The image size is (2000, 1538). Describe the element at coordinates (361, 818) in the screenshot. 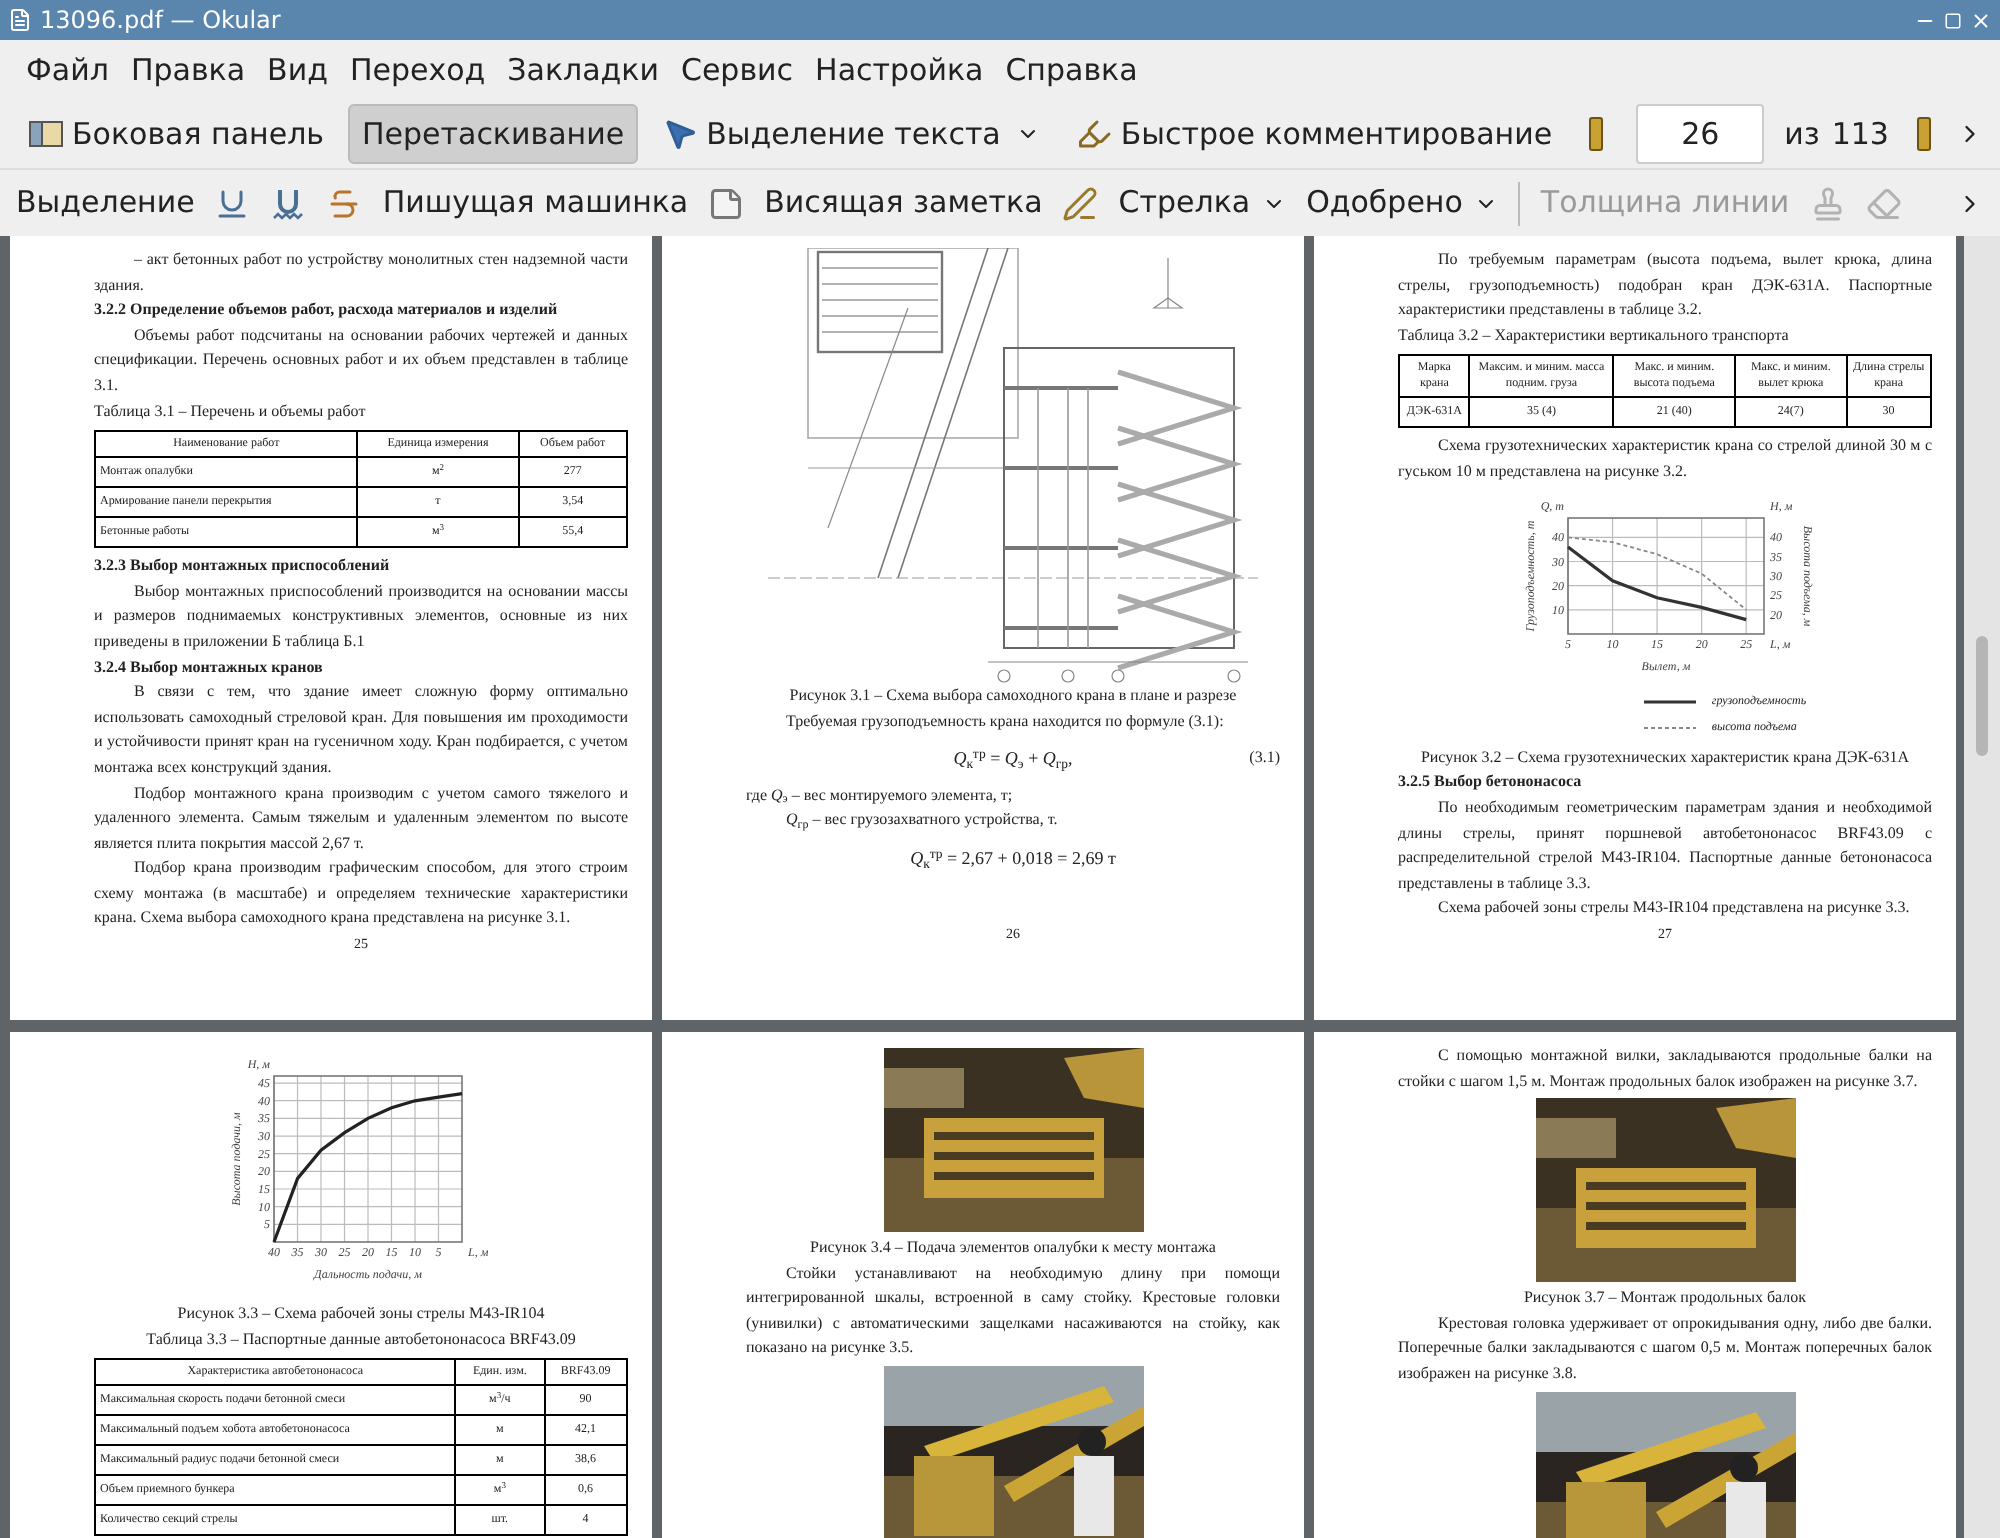

I see `paragraph: Подбор монтажного крана производим с учетом самого тяжелого и удаленного элемента. Самым тяжелым и удаленным элементом по высоте является плита покрытия массой 2,67 т.` at that location.